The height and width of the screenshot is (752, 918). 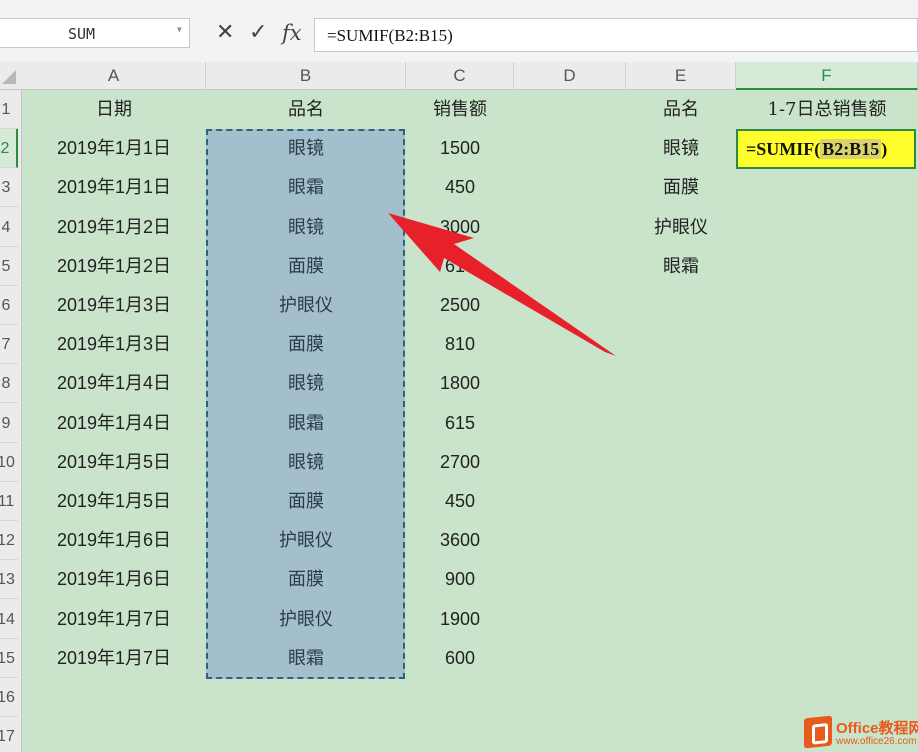 I want to click on row-header-15: 15, so click(x=9, y=658).